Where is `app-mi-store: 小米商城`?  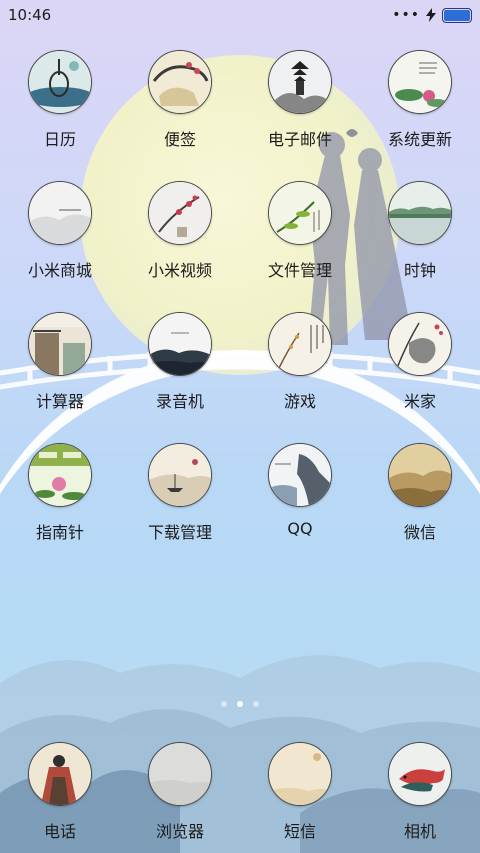
app-mi-store: 小米商城 is located at coordinates (60, 246).